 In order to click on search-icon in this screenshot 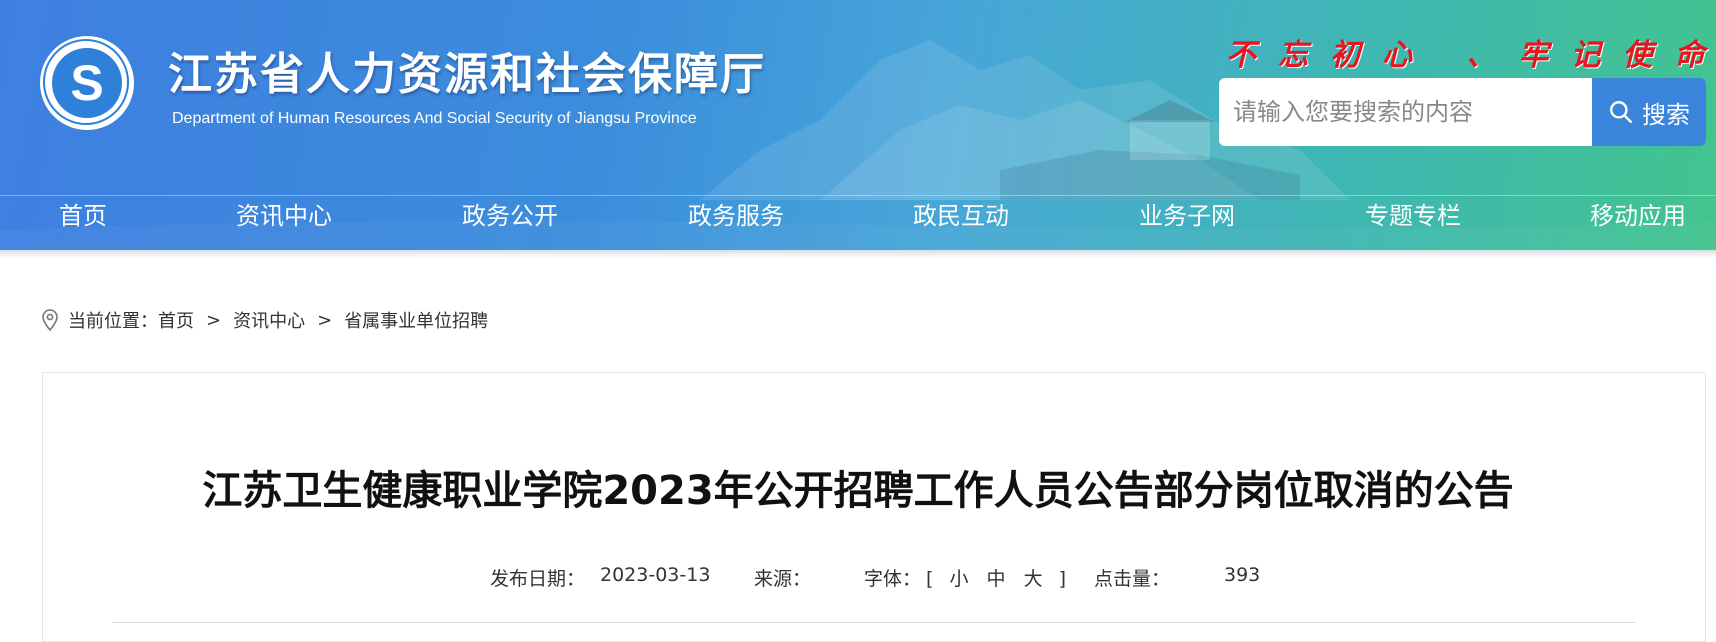, I will do `click(1621, 112)`.